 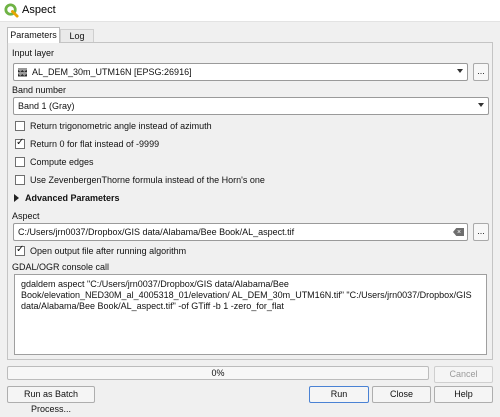 What do you see at coordinates (240, 72) in the screenshot?
I see `input-layer-combo: AL_DEM_30m_UTM16N [EPSG:26916]` at bounding box center [240, 72].